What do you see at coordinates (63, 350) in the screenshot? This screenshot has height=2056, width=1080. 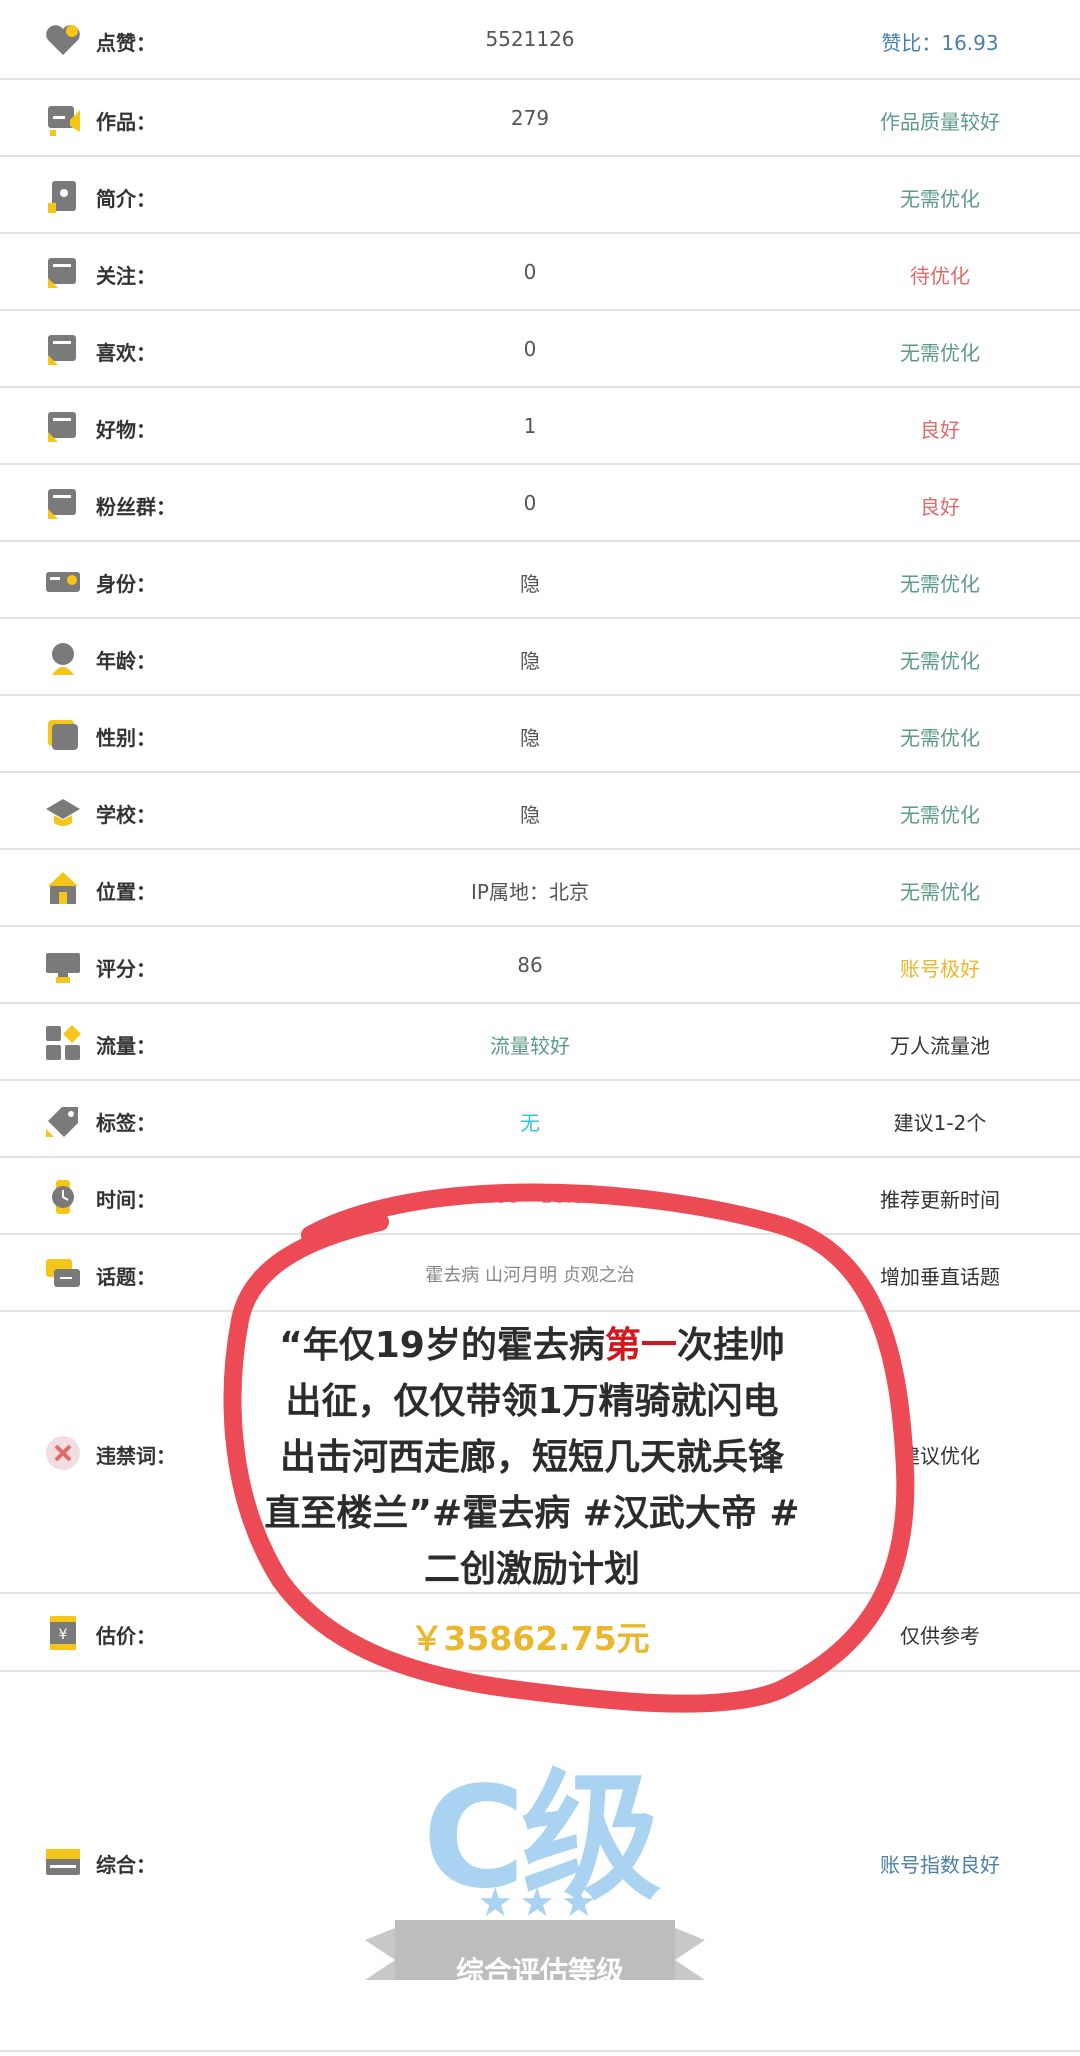 I see `like-icon` at bounding box center [63, 350].